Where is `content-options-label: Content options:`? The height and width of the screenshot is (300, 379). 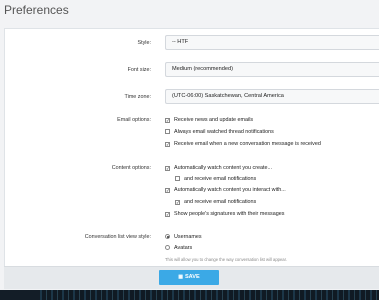 content-options-label: Content options: is located at coordinates (131, 168).